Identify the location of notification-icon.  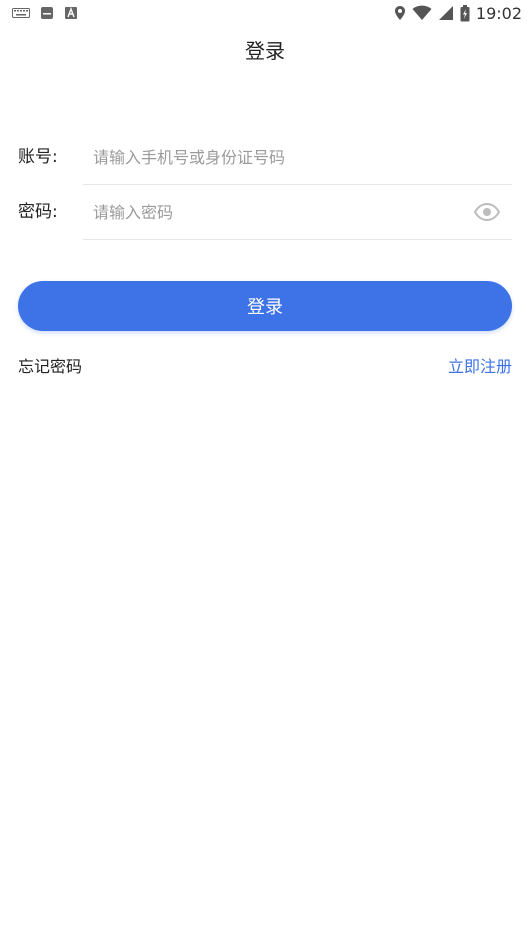
(47, 13).